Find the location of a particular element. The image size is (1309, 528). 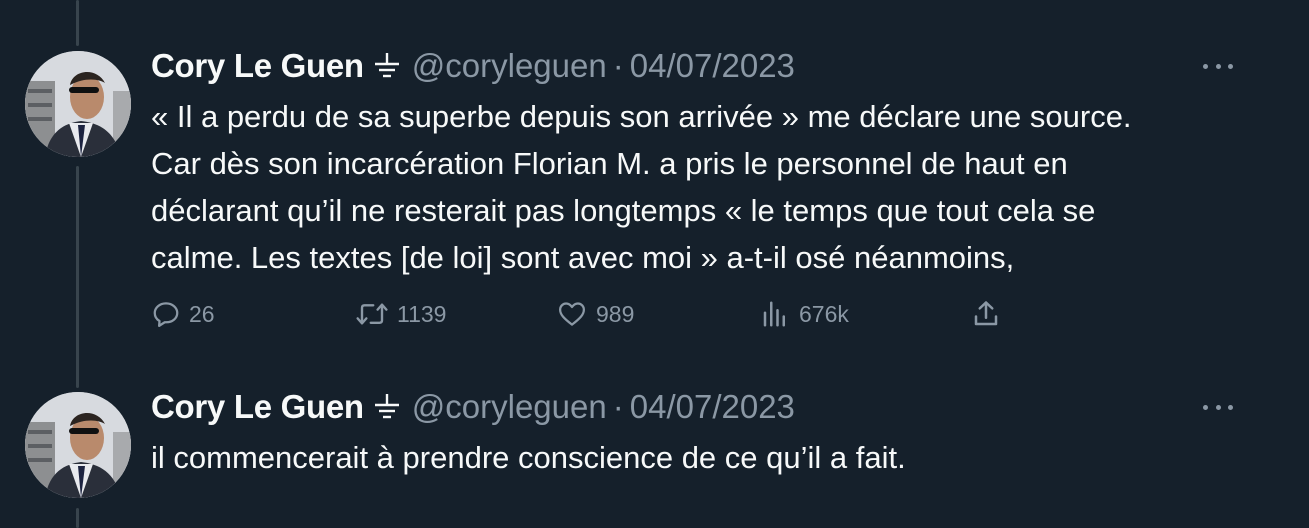

reply-icon is located at coordinates (166, 314).